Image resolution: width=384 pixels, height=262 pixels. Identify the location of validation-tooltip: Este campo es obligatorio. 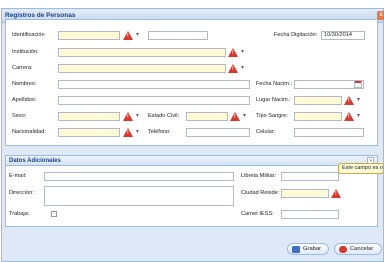
(361, 168).